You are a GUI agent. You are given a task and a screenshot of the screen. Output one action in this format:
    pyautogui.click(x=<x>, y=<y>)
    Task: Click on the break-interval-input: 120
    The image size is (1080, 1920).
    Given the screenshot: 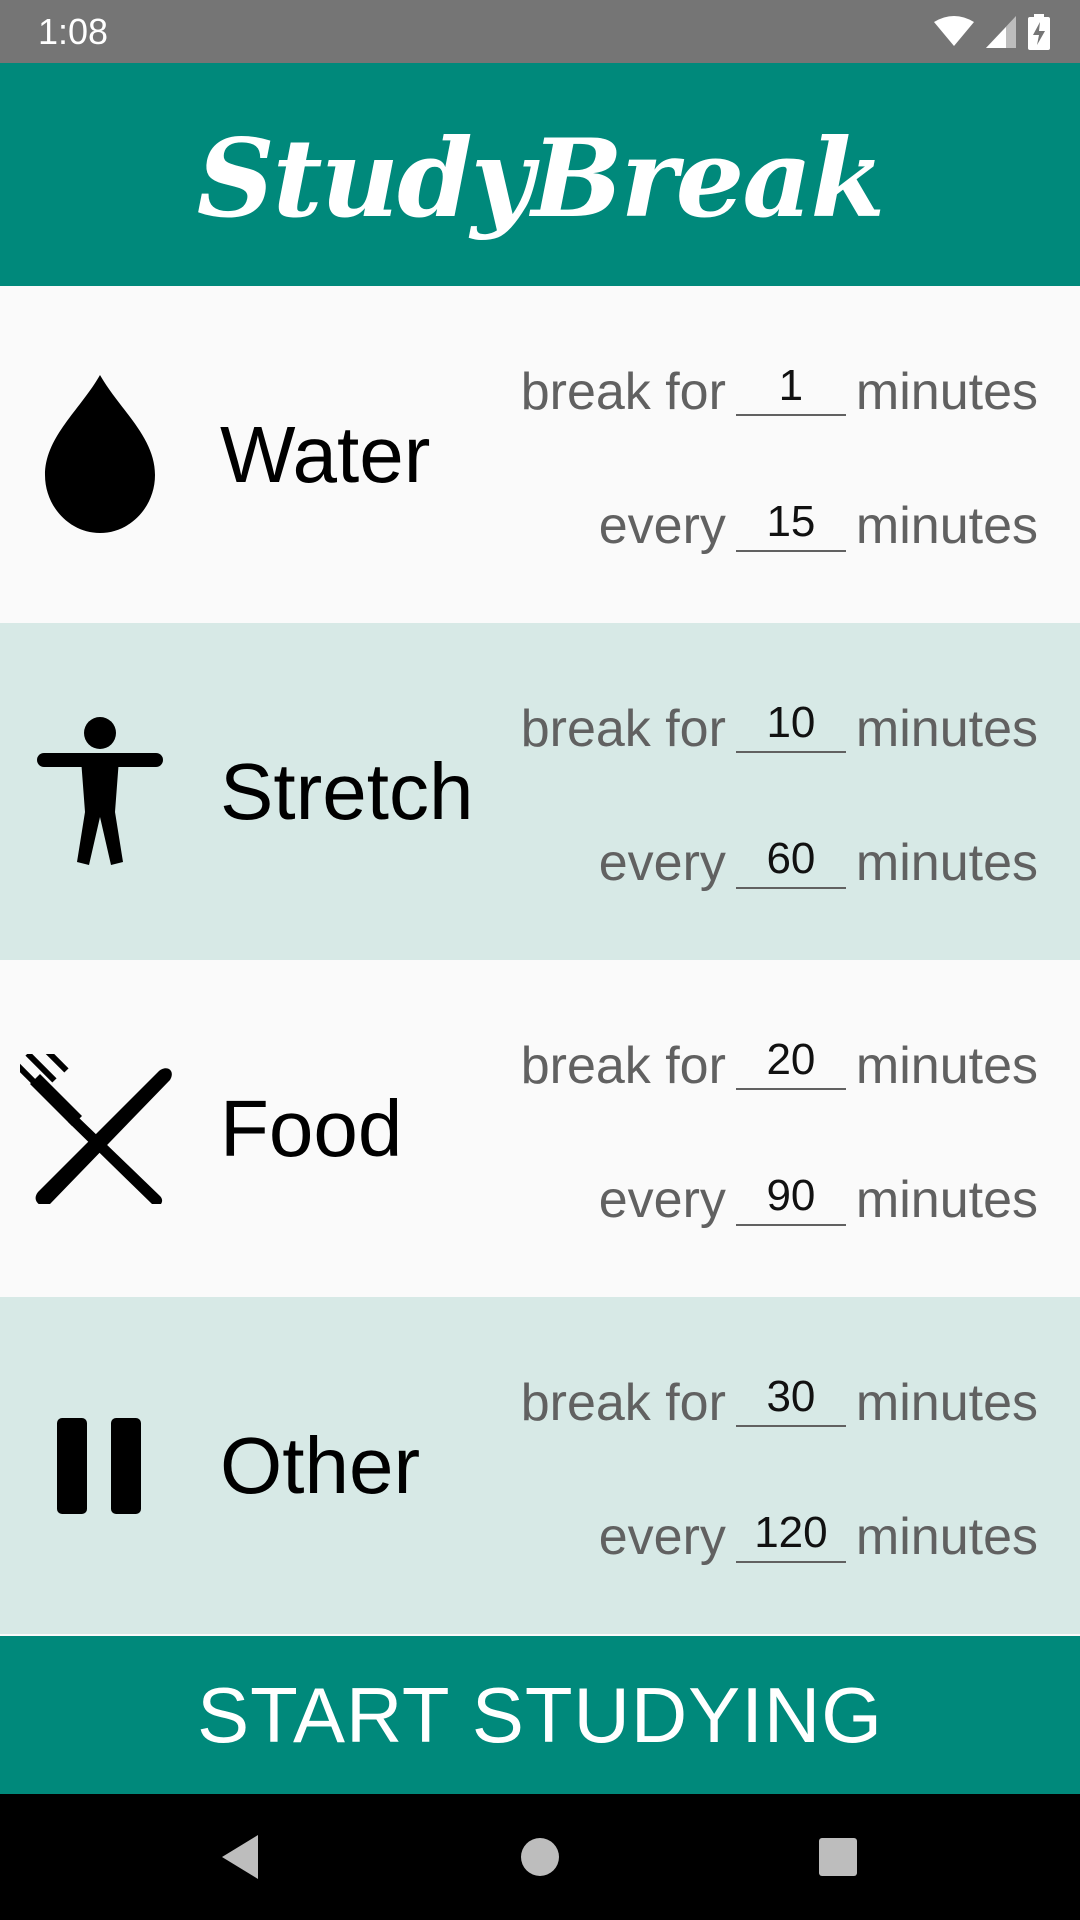 What is the action you would take?
    pyautogui.click(x=790, y=1537)
    